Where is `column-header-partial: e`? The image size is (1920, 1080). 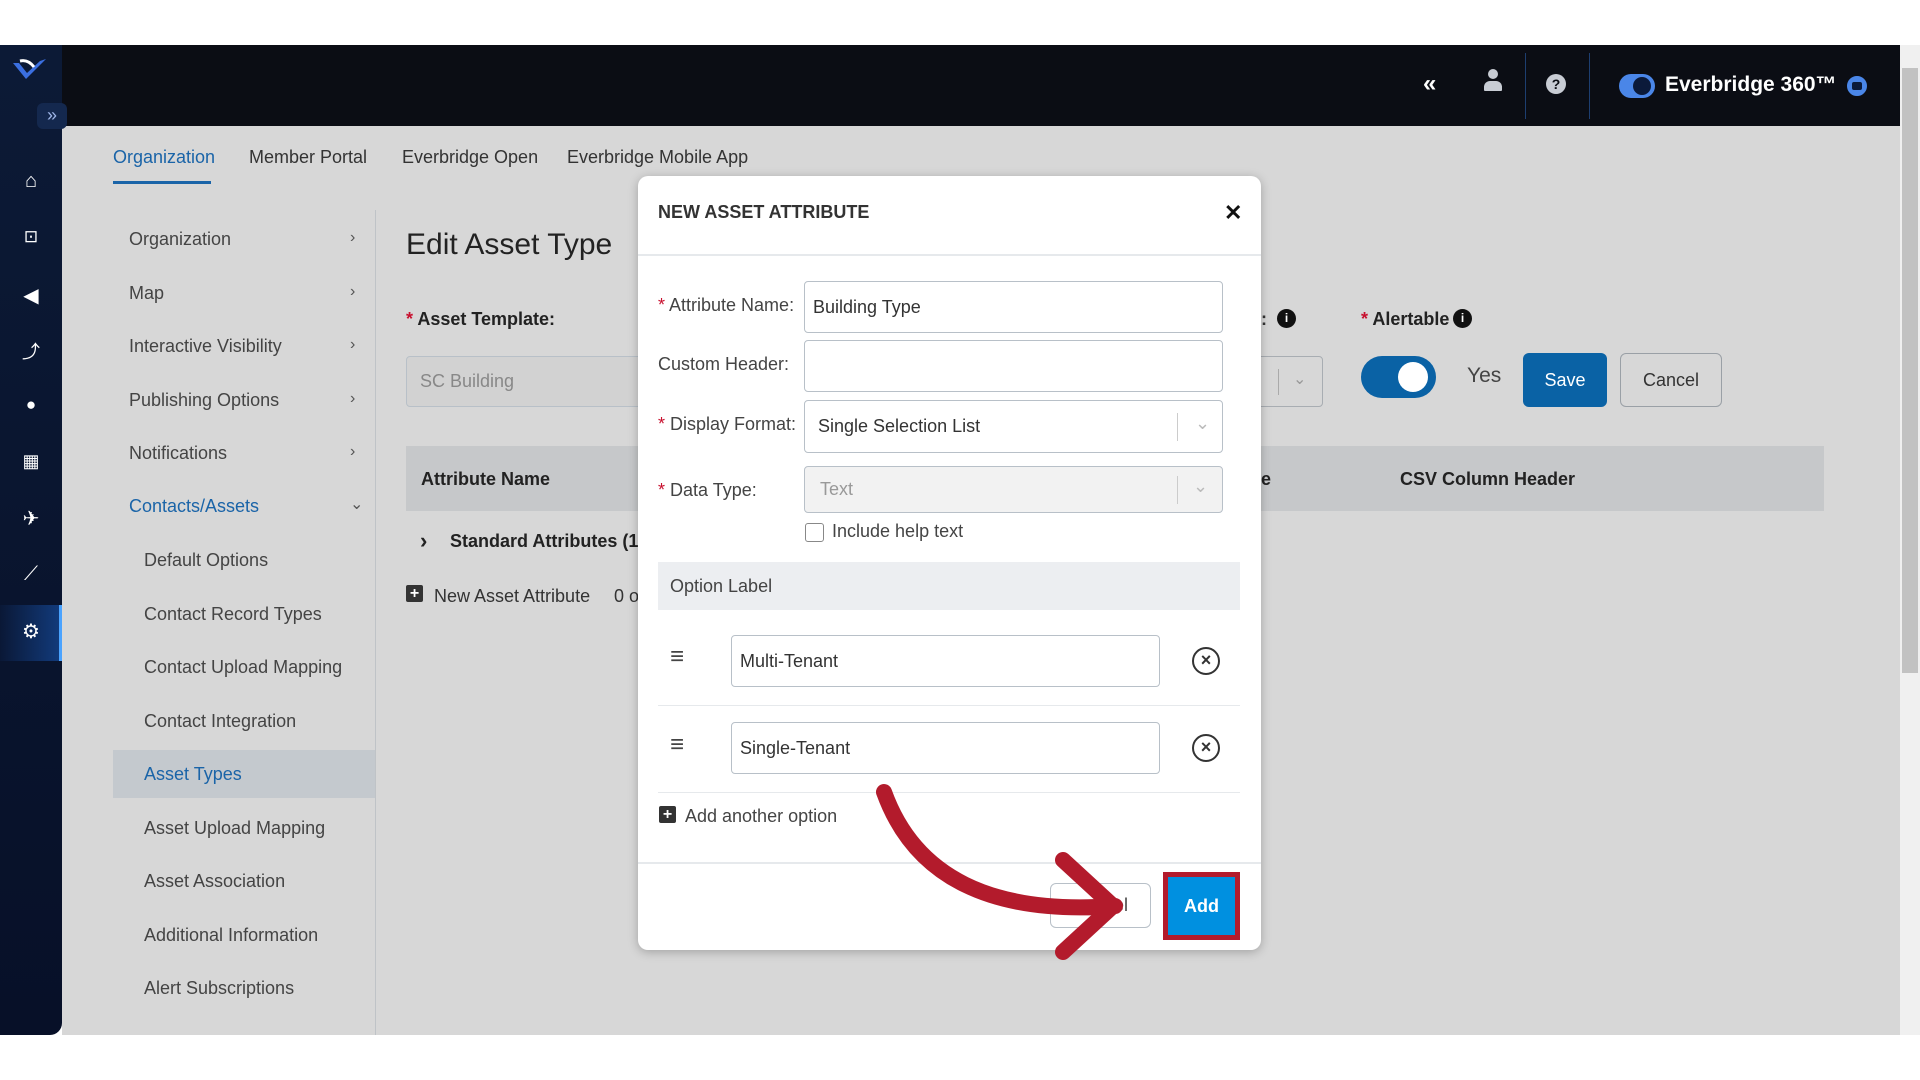 column-header-partial: e is located at coordinates (1266, 479).